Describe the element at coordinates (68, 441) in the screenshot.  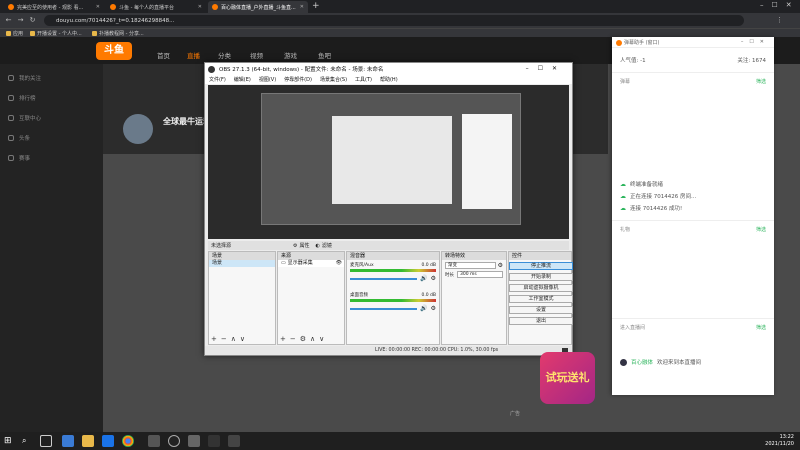
I see `edge-icon` at that location.